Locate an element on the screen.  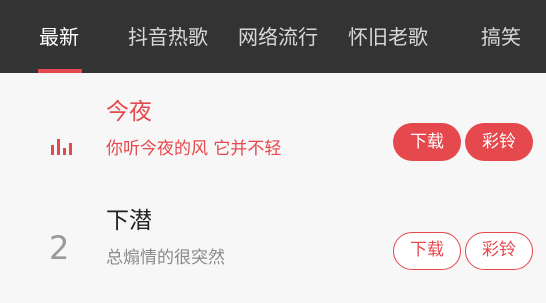
song-subtitle: 总煽情的很突然 is located at coordinates (165, 258).